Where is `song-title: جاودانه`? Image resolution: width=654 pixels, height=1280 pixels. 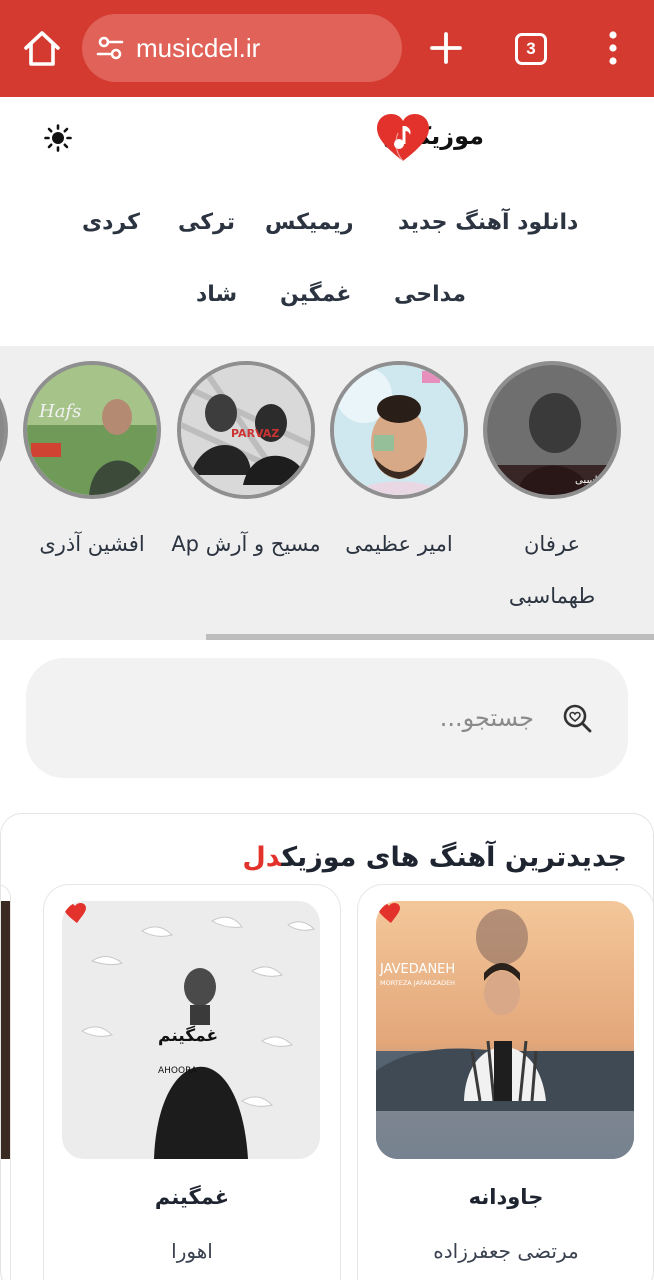
song-title: جاودانه is located at coordinates (505, 1197).